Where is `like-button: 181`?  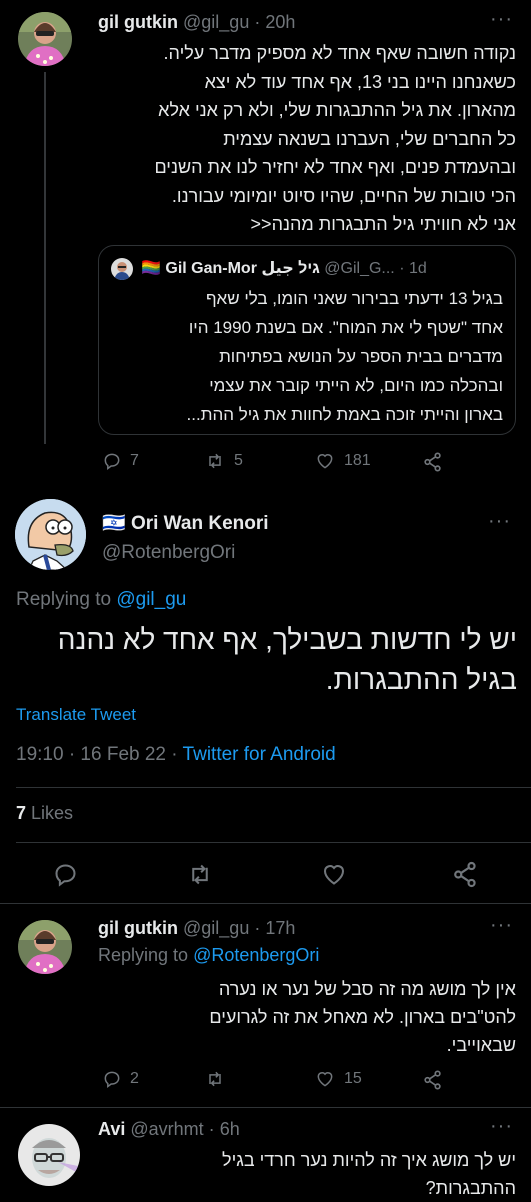
like-button: 181 is located at coordinates (342, 461).